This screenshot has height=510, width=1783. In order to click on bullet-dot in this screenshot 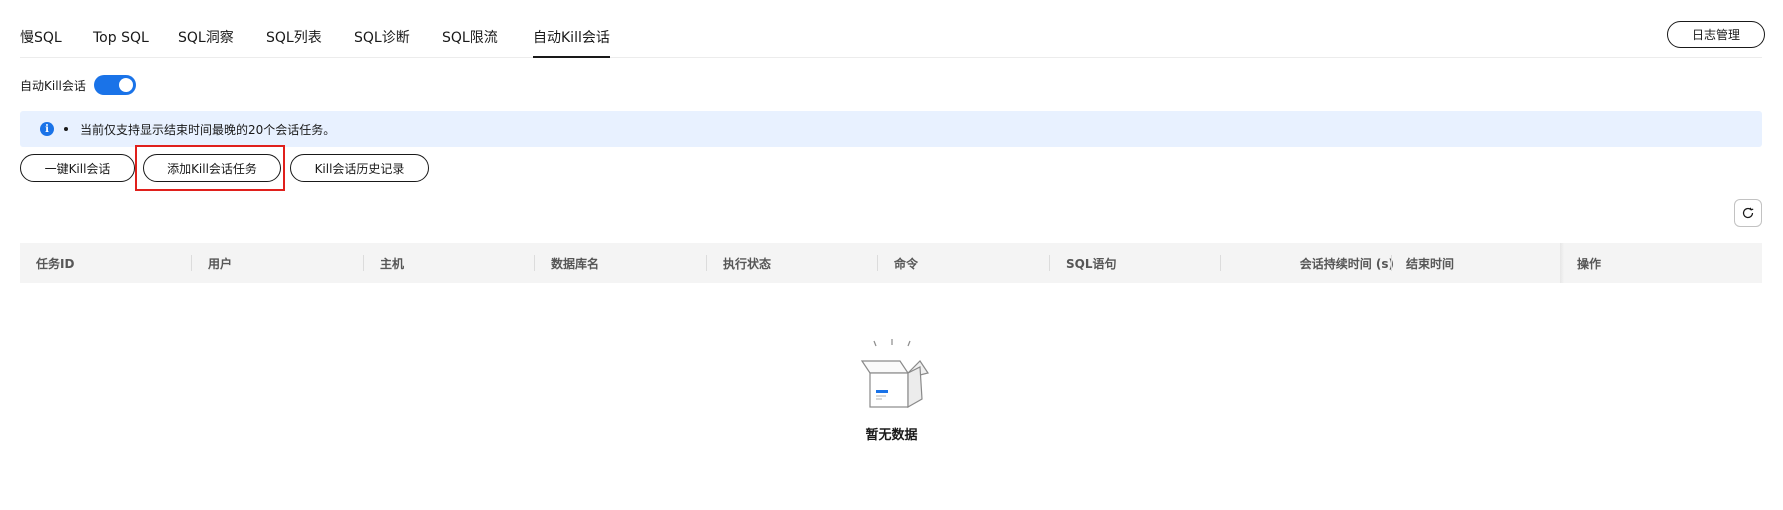, I will do `click(66, 129)`.